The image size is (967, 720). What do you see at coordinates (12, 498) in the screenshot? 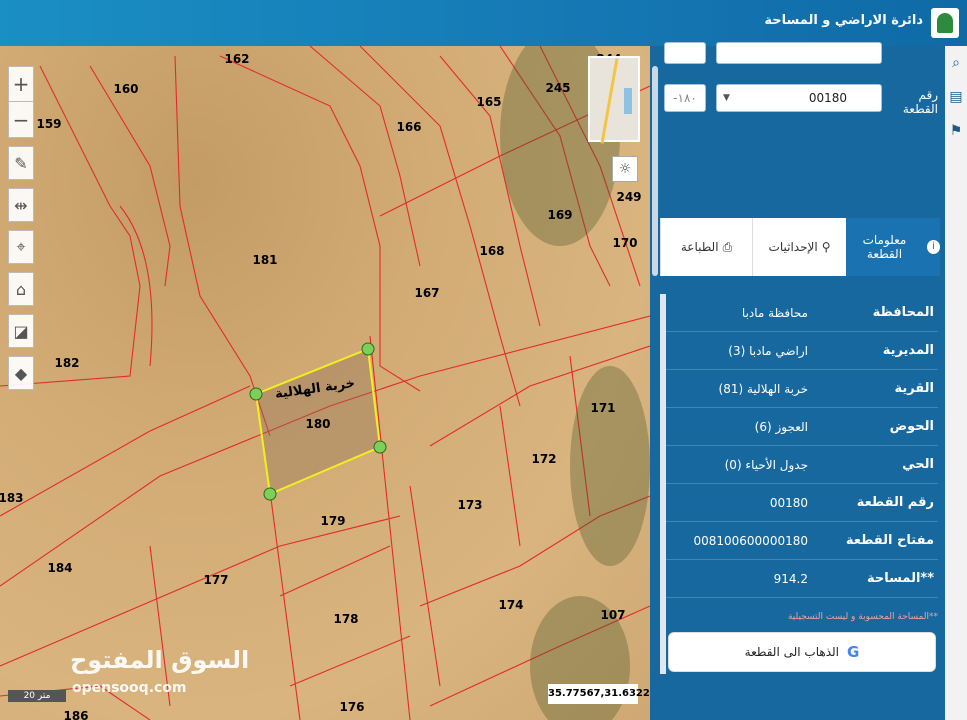
I see `parcel-number: 183` at bounding box center [12, 498].